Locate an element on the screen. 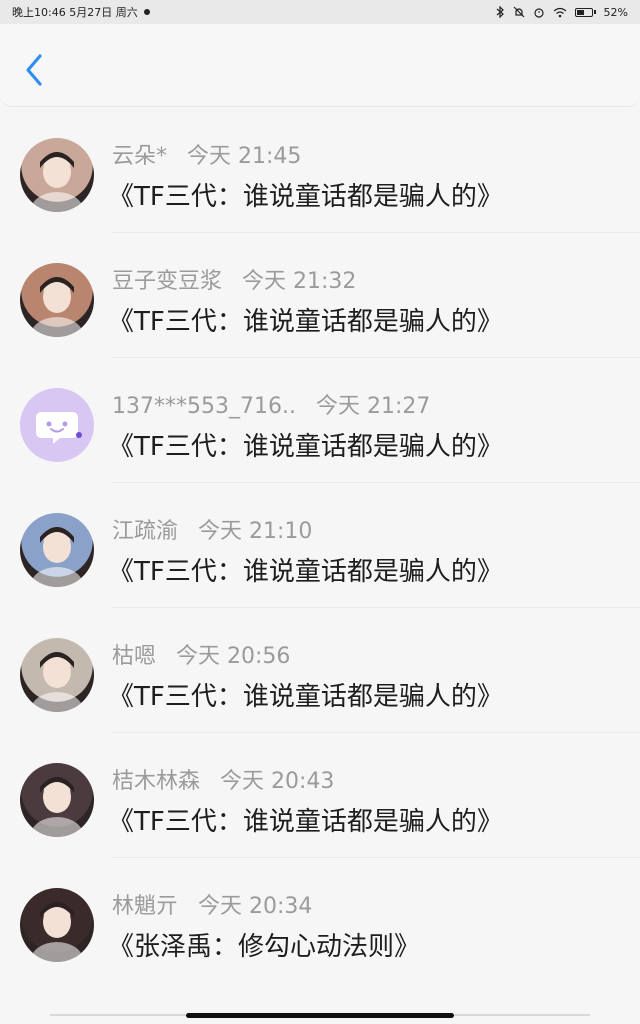  status-time-date: 晚上10:46 5月27日 周六 is located at coordinates (75, 12).